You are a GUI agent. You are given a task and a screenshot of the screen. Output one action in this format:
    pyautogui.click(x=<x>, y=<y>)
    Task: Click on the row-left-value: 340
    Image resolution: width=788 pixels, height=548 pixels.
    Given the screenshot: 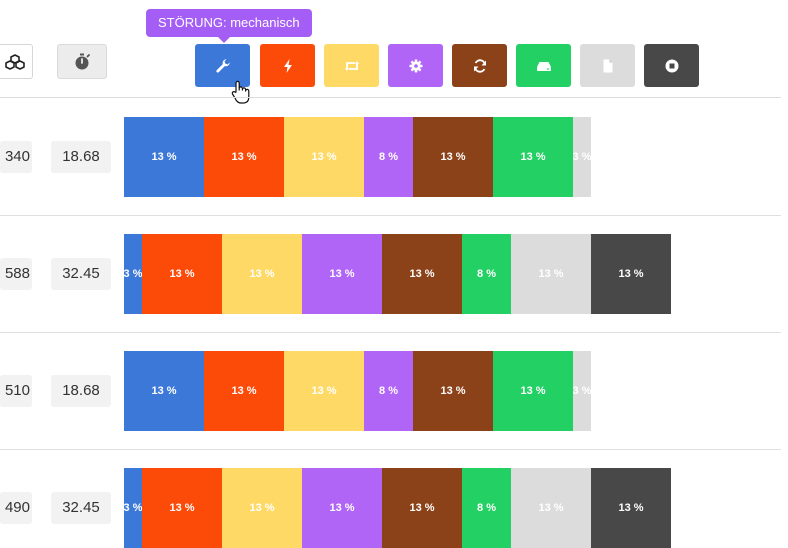 What is the action you would take?
    pyautogui.click(x=16, y=157)
    